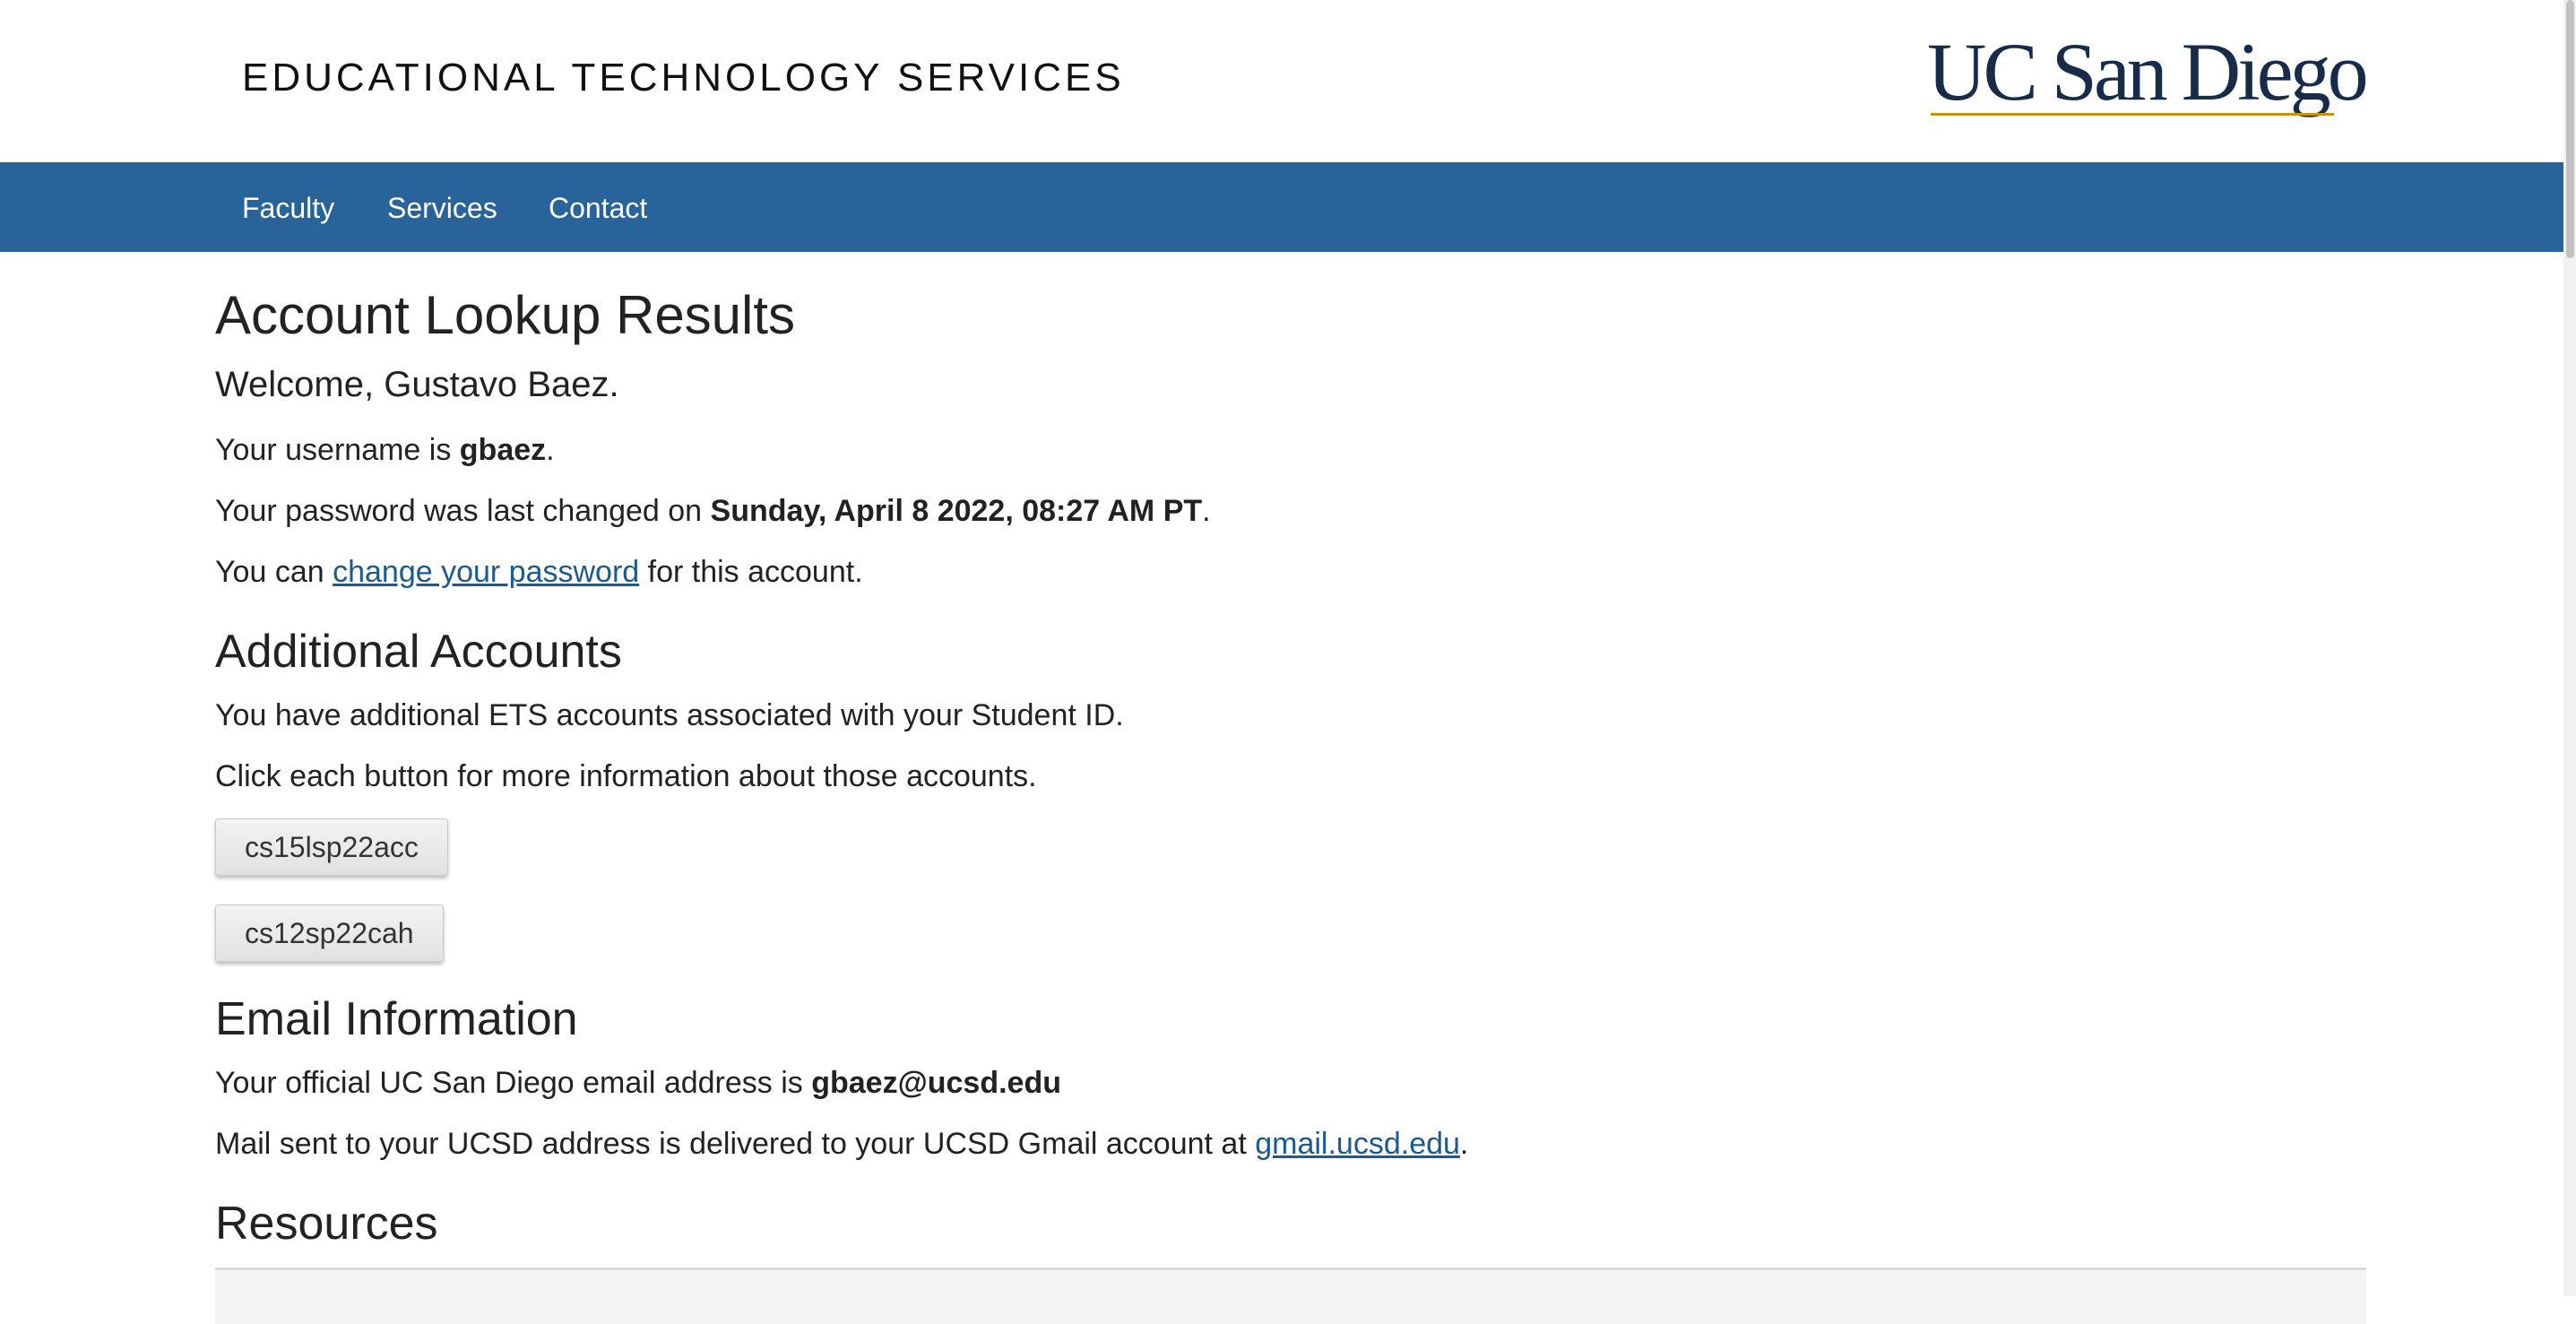 The height and width of the screenshot is (1324, 2576). Describe the element at coordinates (331, 847) in the screenshot. I see `account-button-cs15lsp22acc: cs15lsp22acc` at that location.